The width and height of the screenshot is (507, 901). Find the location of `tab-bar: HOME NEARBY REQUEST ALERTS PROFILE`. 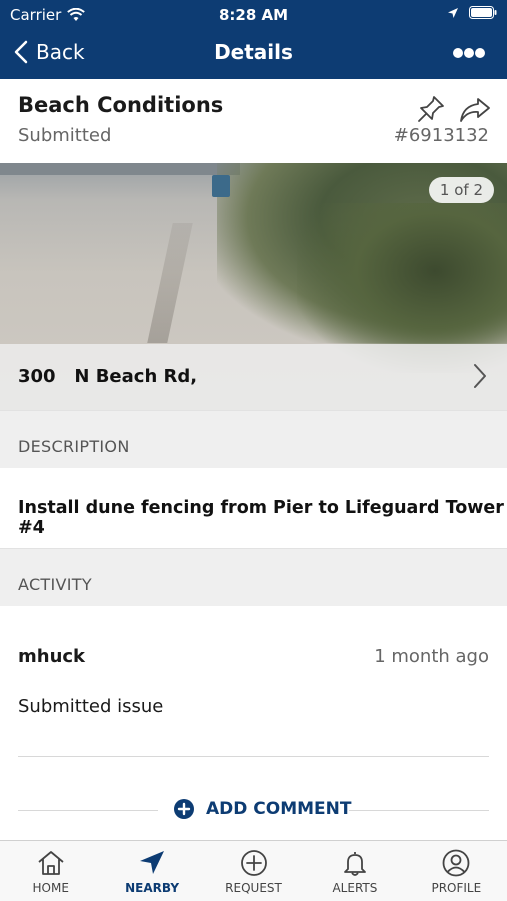

tab-bar: HOME NEARBY REQUEST ALERTS PROFILE is located at coordinates (253, 870).